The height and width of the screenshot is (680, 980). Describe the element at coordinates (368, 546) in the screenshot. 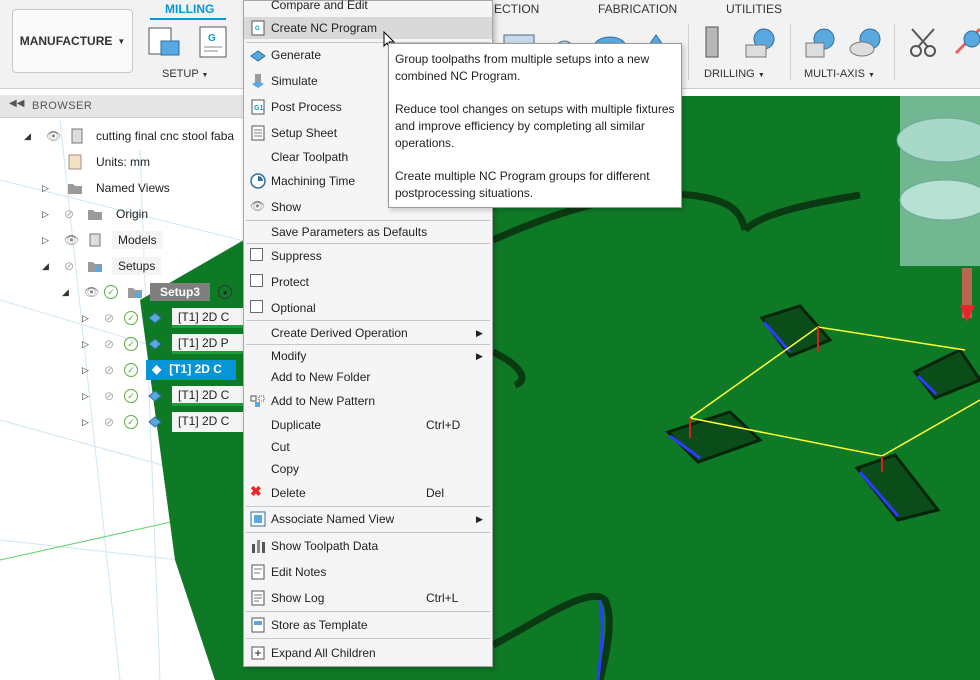

I see `menu-item-show-toolpath-data: Show Toolpath Data` at that location.